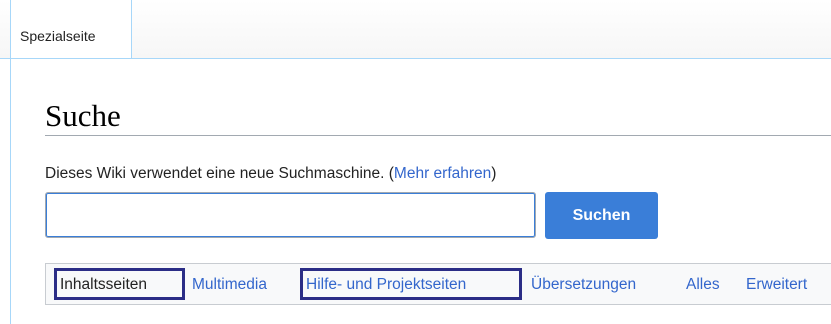 This screenshot has height=324, width=831. What do you see at coordinates (438, 135) in the screenshot?
I see `title-divider` at bounding box center [438, 135].